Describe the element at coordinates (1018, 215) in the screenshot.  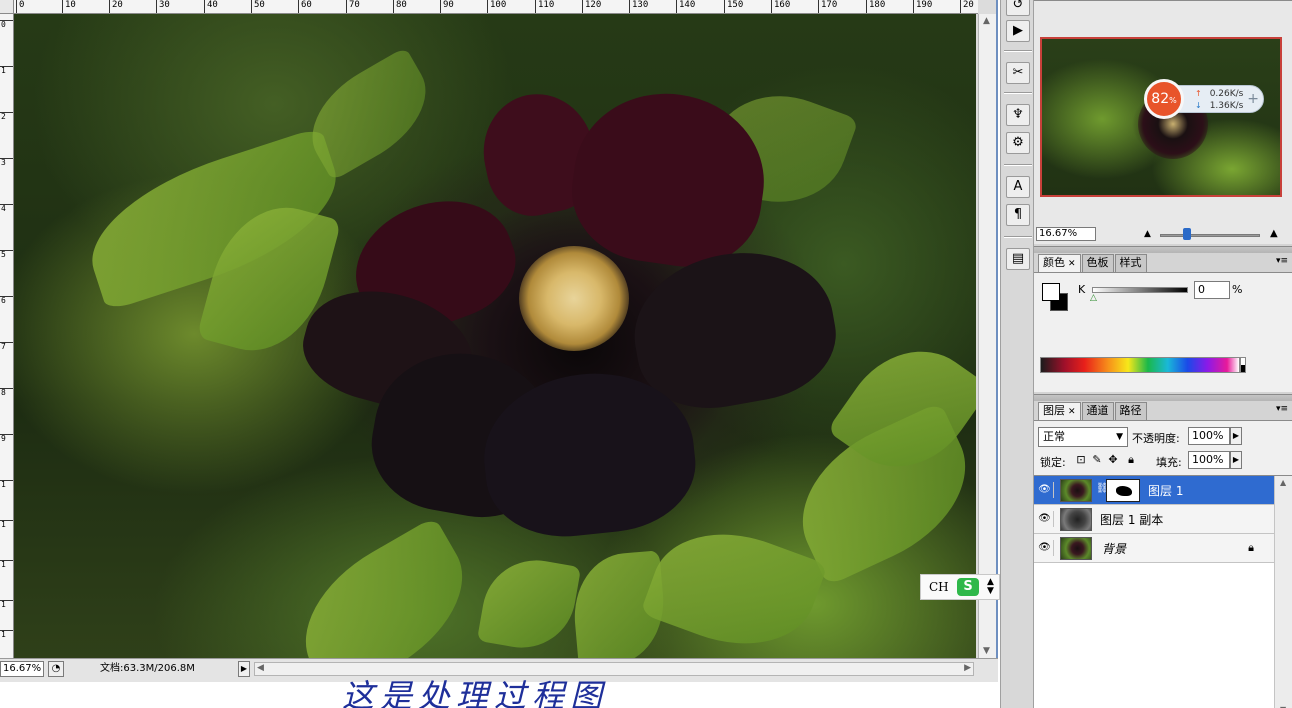
I see `paragraph-icon: ¶` at that location.